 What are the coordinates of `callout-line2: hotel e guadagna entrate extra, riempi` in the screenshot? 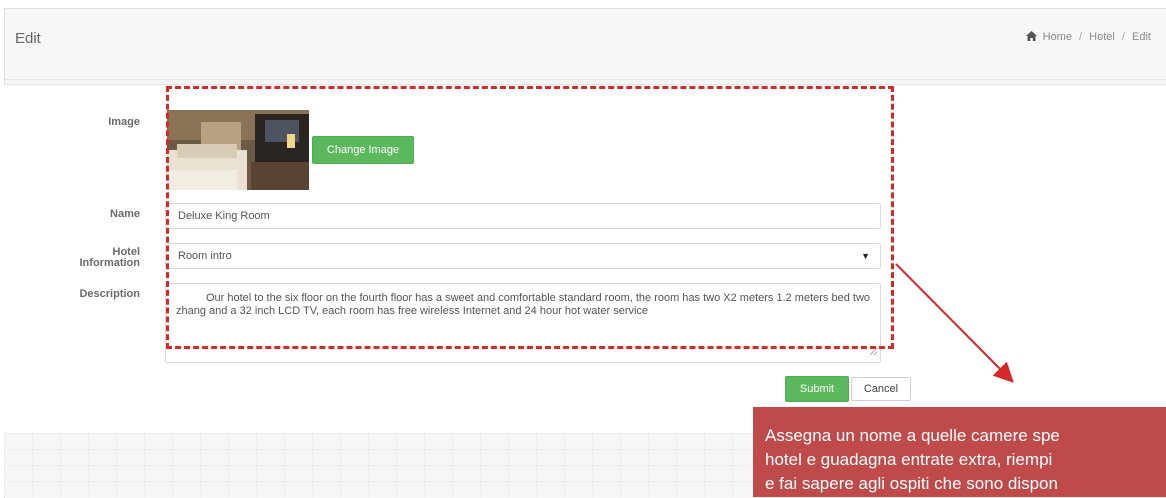 It's located at (909, 459).